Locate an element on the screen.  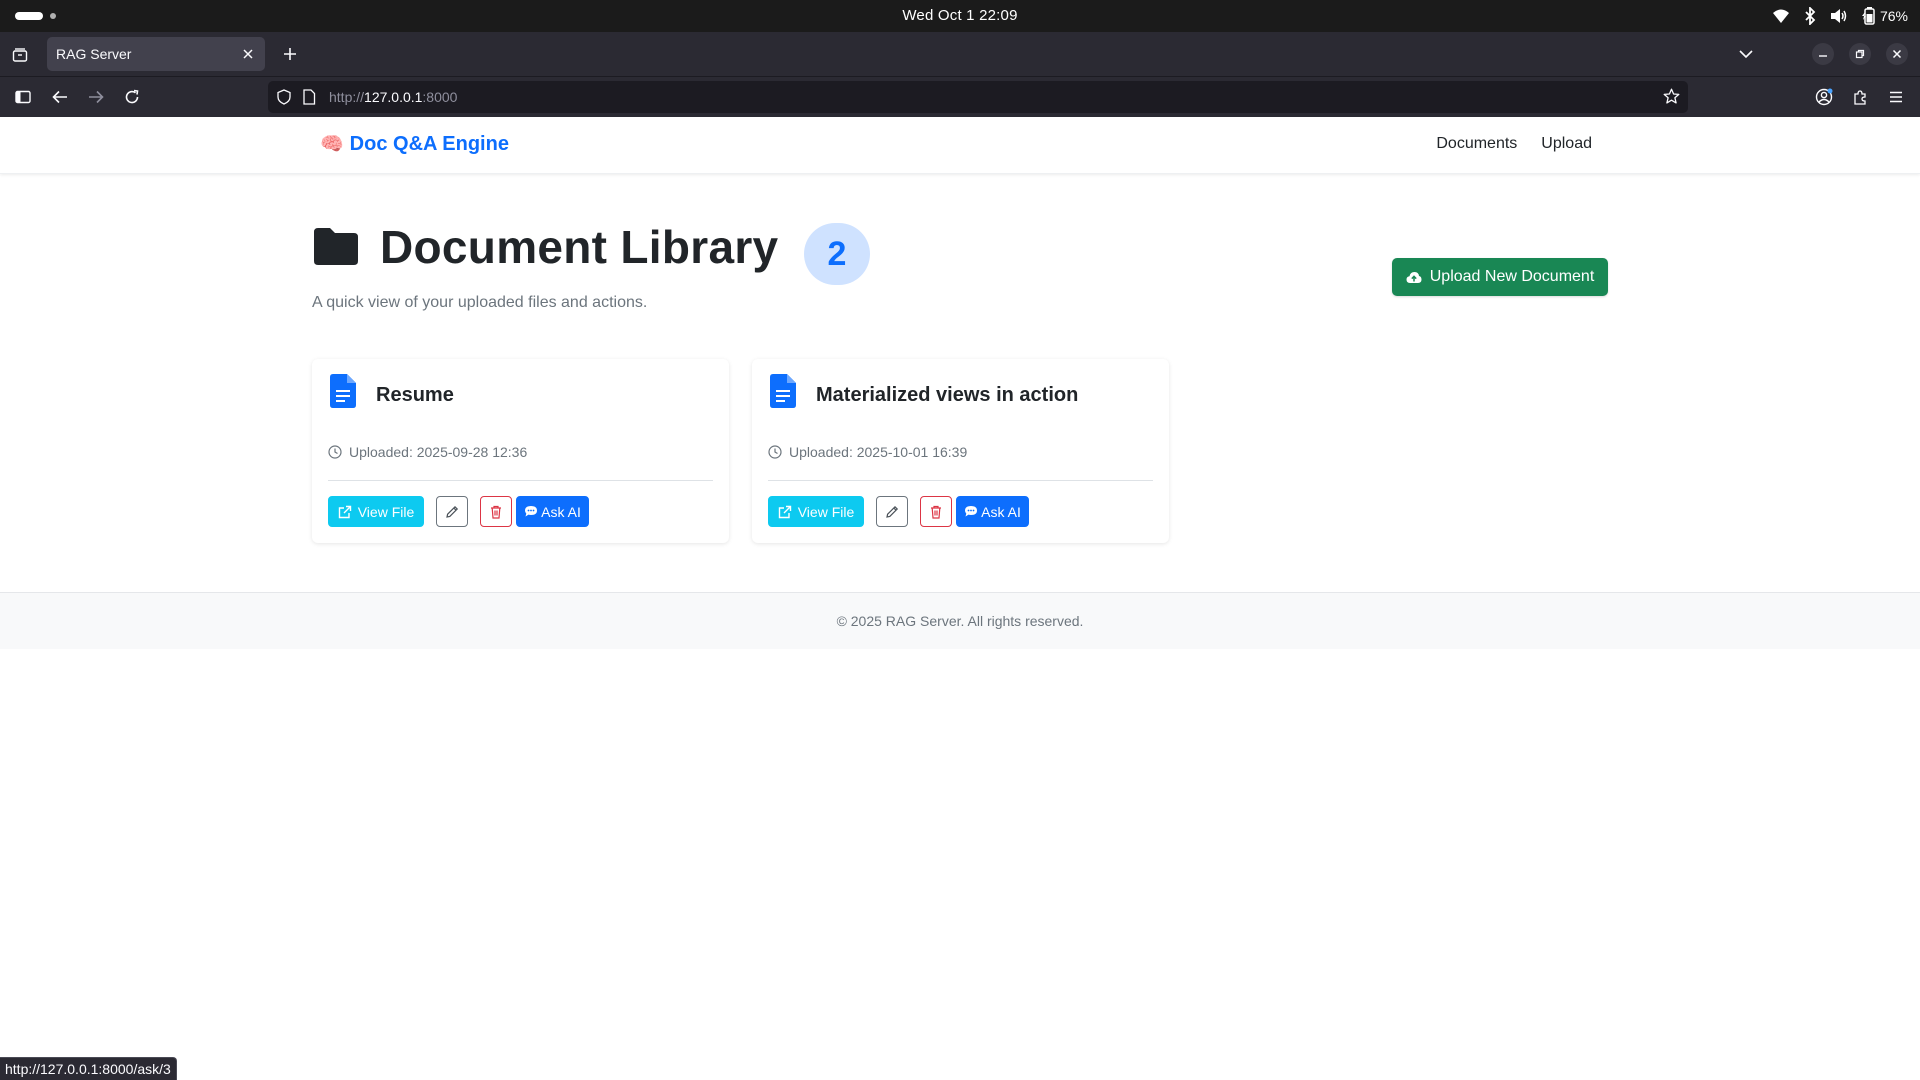
shield-icon is located at coordinates (284, 99).